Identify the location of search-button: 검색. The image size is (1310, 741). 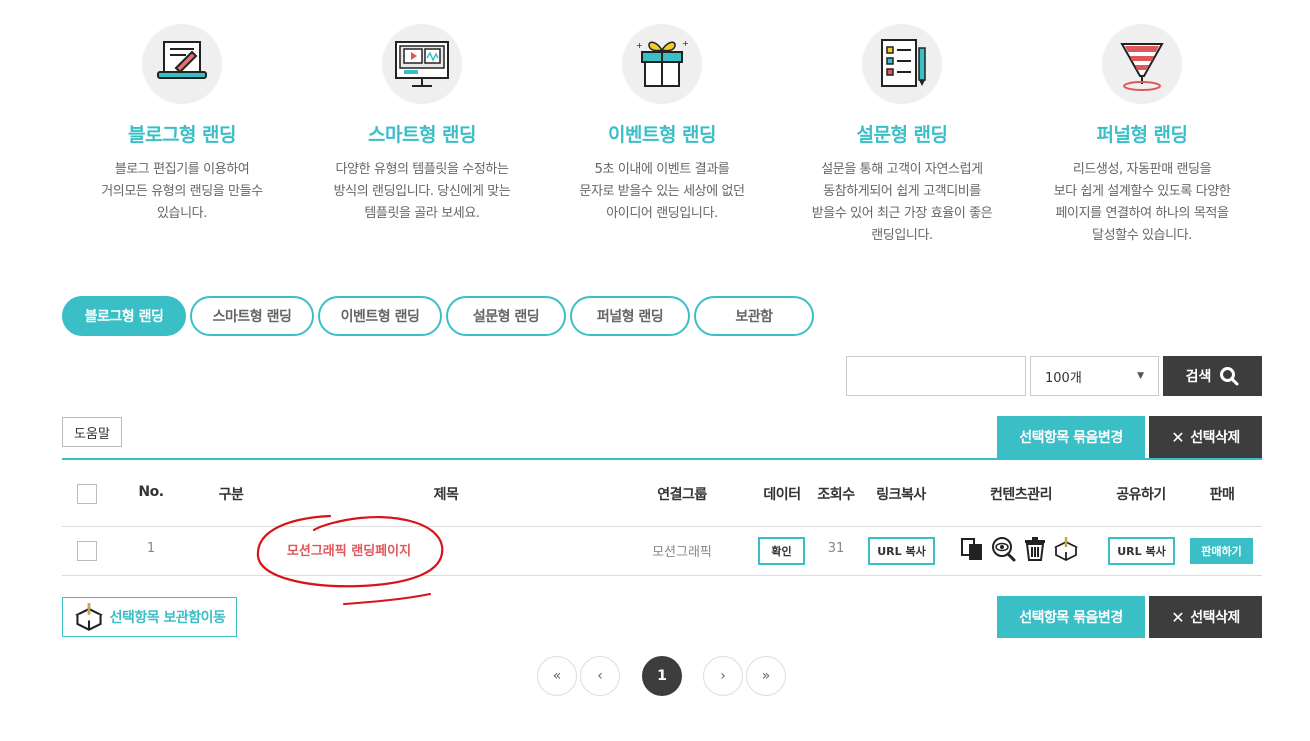
(1212, 376).